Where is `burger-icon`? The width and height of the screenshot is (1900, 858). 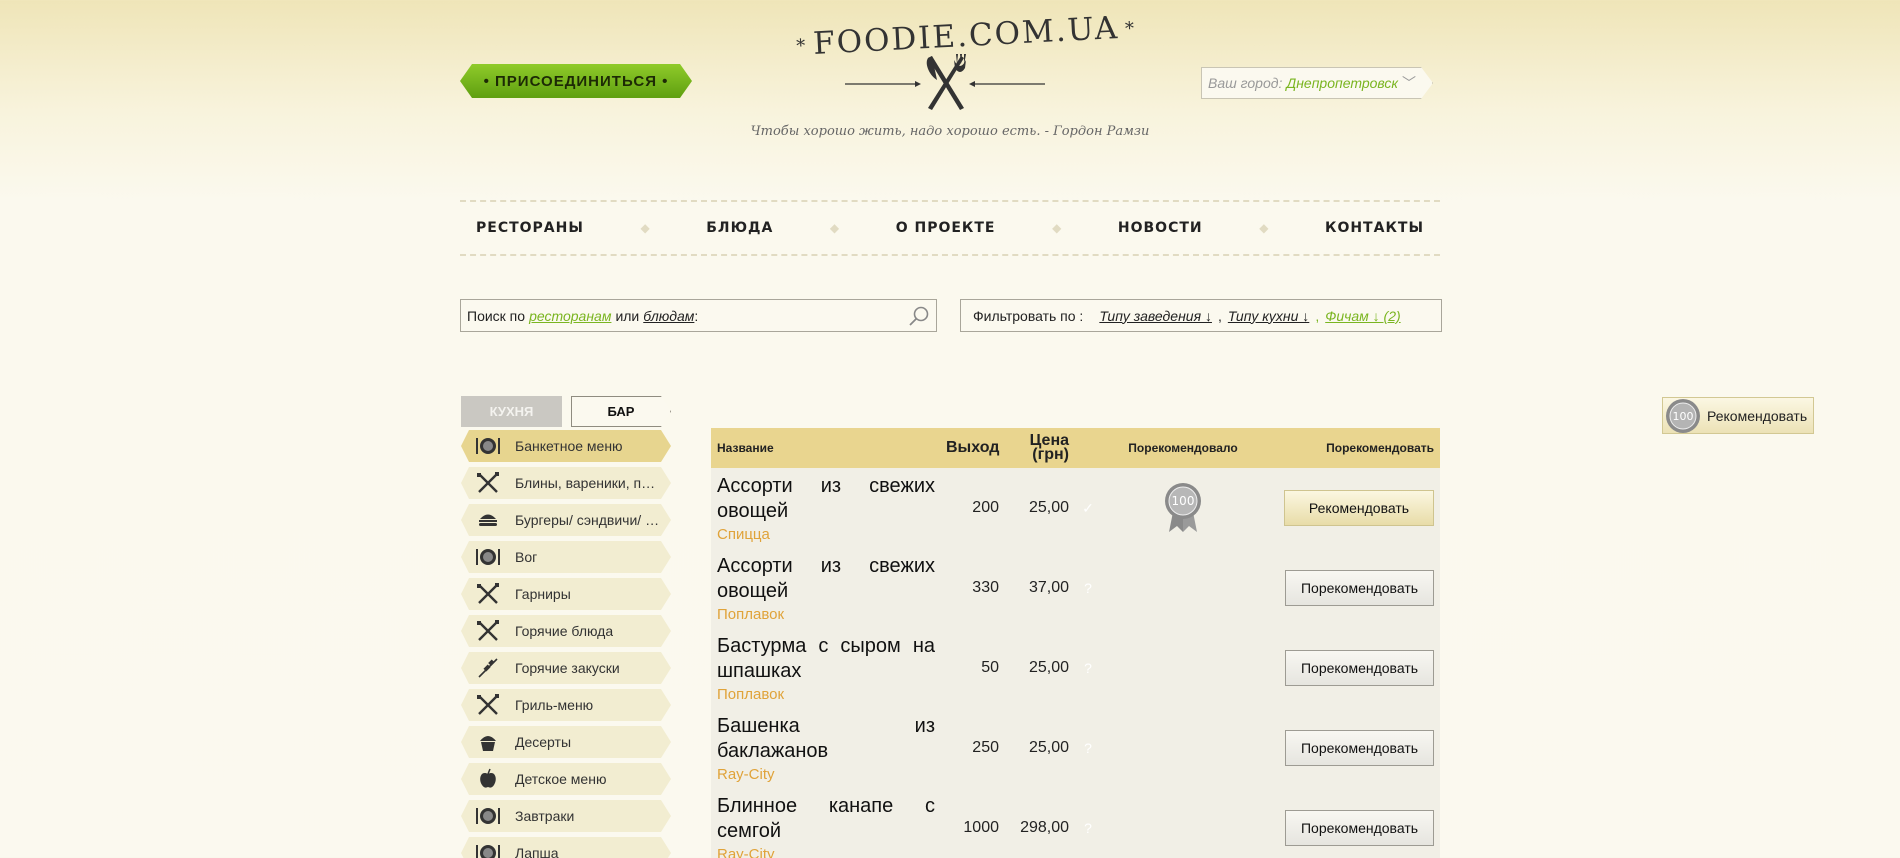 burger-icon is located at coordinates (488, 520).